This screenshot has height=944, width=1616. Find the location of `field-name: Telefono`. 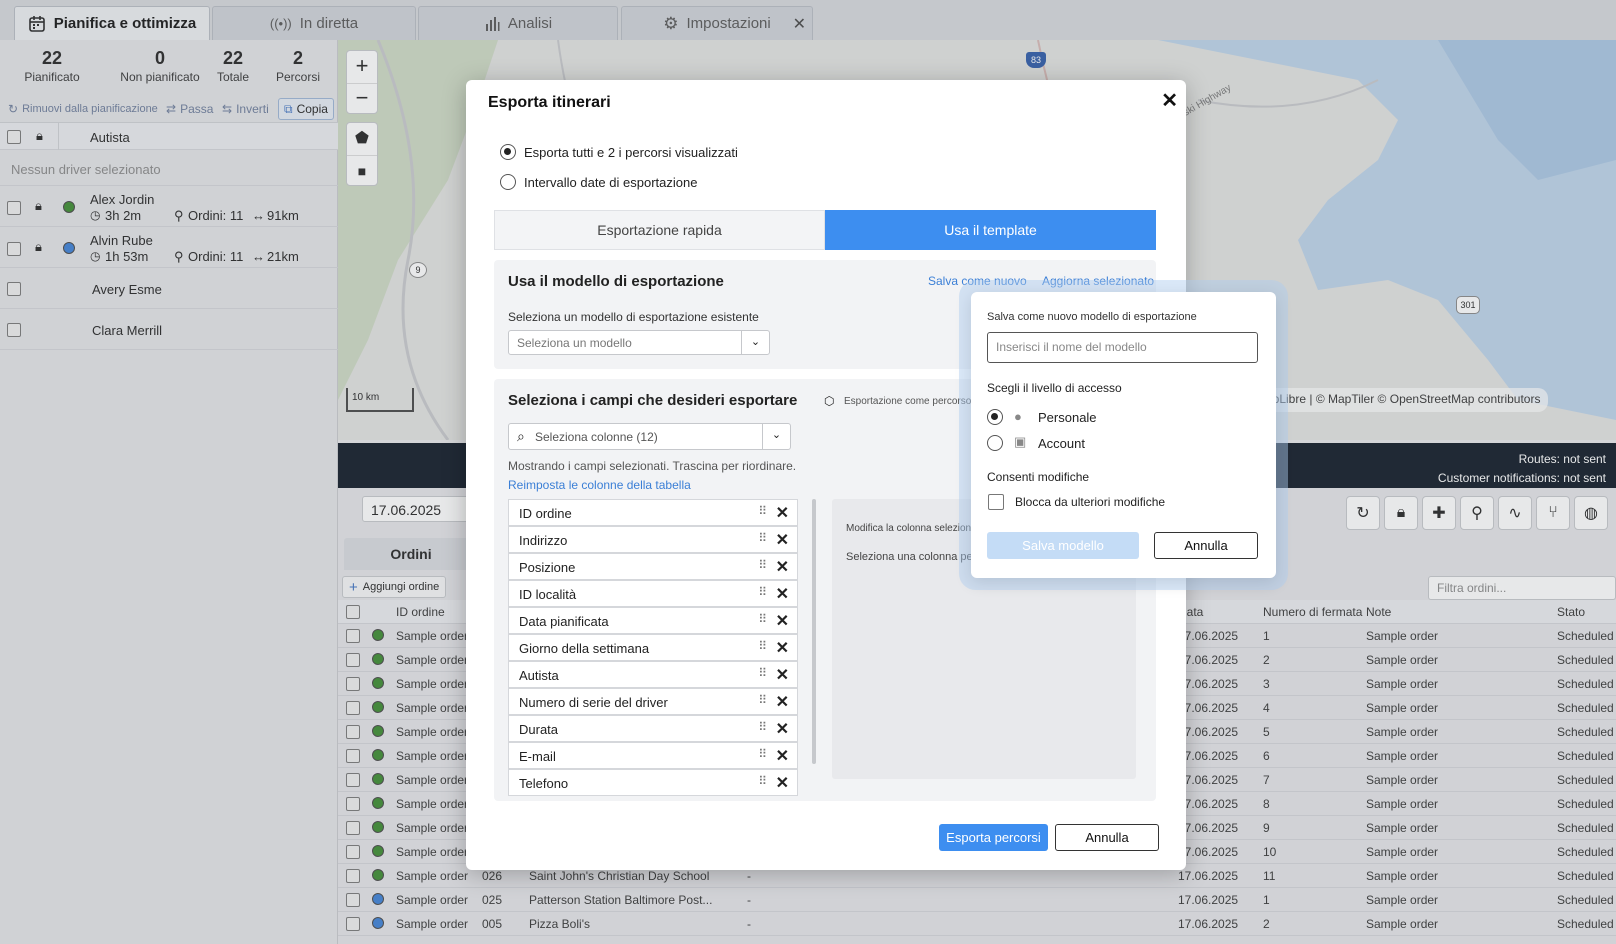

field-name: Telefono is located at coordinates (544, 783).